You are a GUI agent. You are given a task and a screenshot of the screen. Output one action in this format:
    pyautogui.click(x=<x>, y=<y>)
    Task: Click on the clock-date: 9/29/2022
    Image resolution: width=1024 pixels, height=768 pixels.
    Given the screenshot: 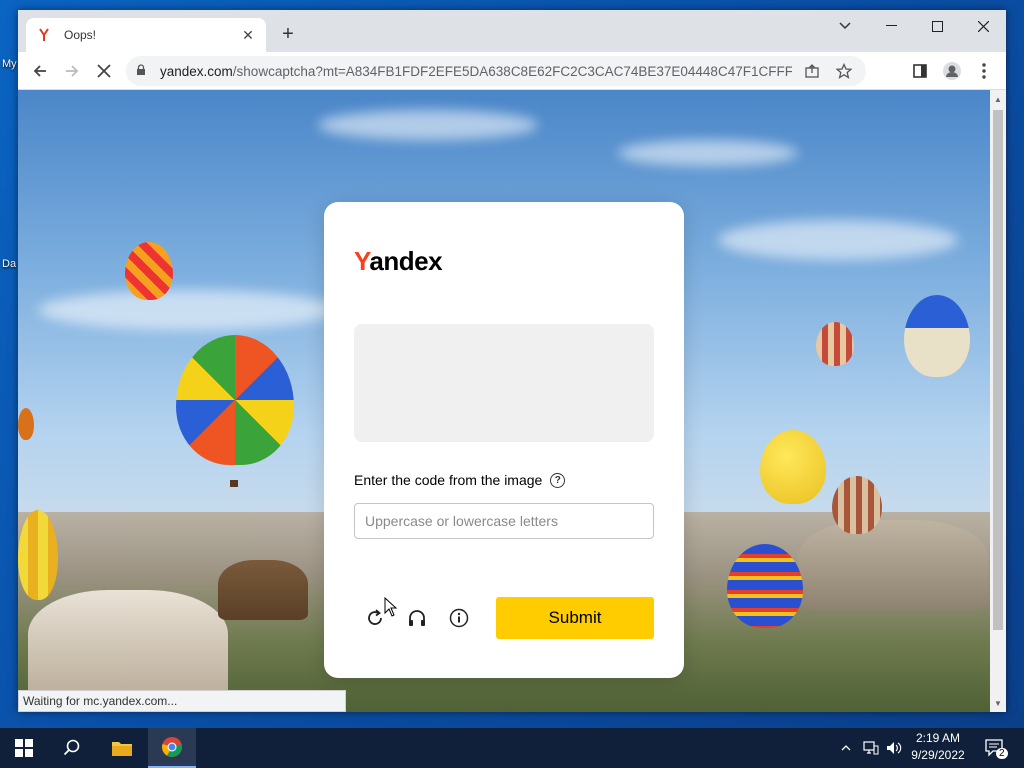 What is the action you would take?
    pyautogui.click(x=938, y=755)
    